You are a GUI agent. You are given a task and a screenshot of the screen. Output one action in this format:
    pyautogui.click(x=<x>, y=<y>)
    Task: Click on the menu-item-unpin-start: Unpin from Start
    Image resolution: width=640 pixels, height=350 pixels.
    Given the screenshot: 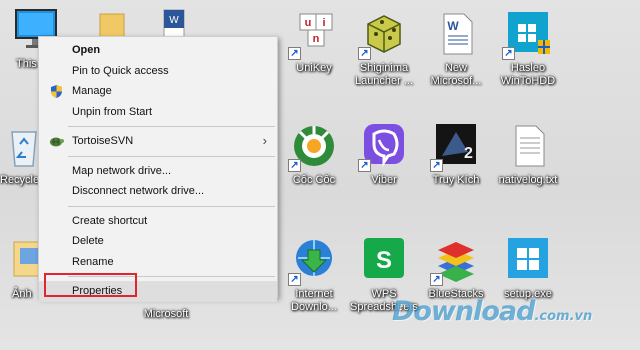 What is the action you would take?
    pyautogui.click(x=158, y=112)
    